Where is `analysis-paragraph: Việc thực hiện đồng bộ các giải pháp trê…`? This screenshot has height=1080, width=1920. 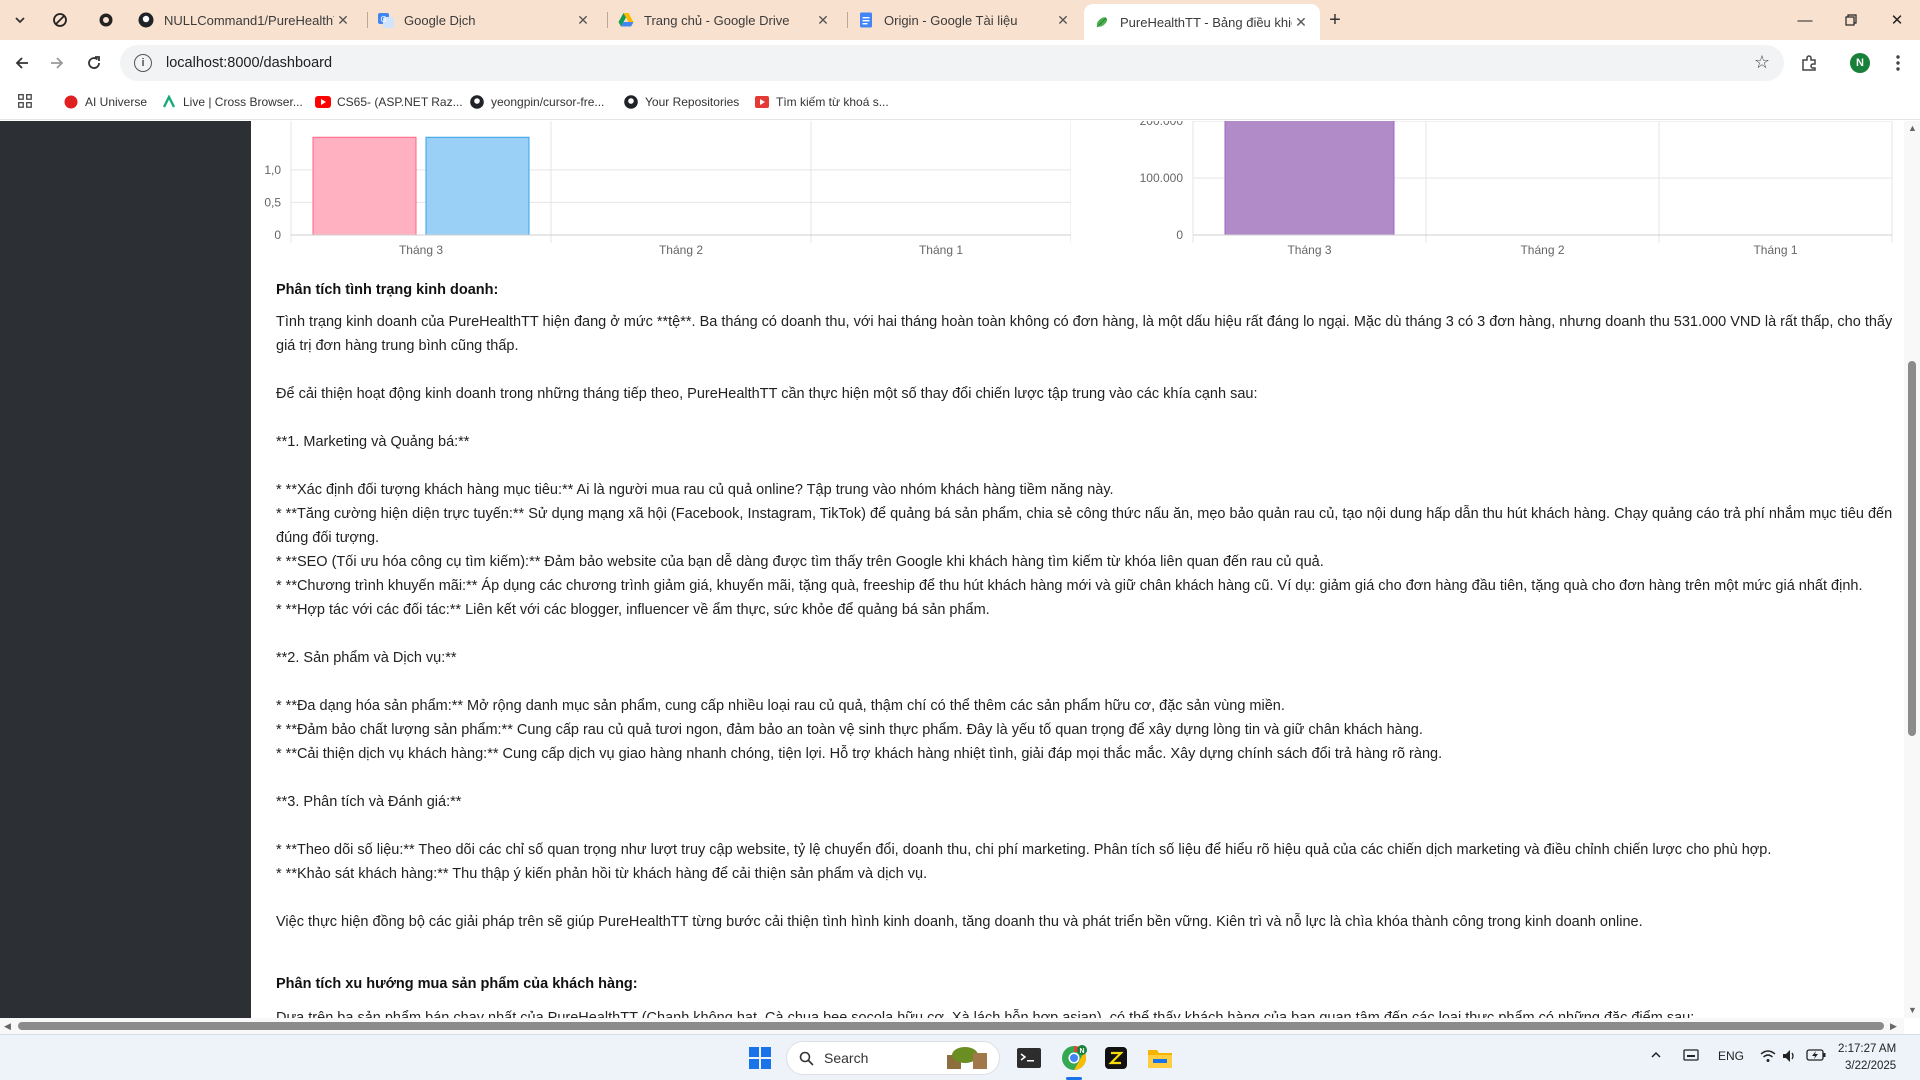 analysis-paragraph: Việc thực hiện đồng bộ các giải pháp trê… is located at coordinates (959, 922).